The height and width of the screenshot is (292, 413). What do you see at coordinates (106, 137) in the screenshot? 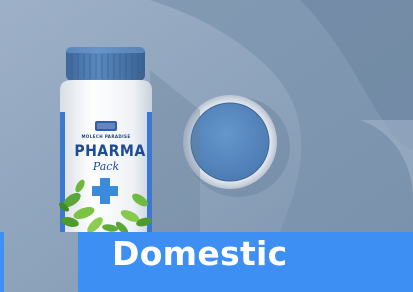
I see `label-brand: MOLECH PARADISE` at bounding box center [106, 137].